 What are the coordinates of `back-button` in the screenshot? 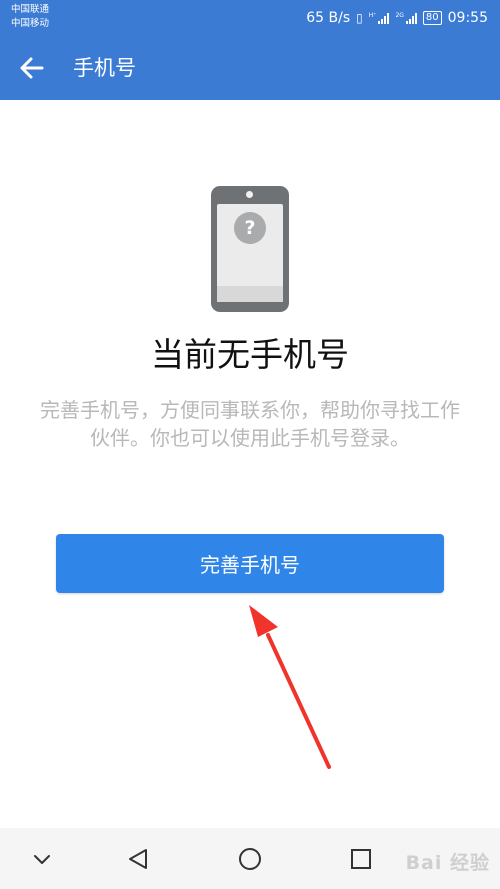 It's located at (32, 68).